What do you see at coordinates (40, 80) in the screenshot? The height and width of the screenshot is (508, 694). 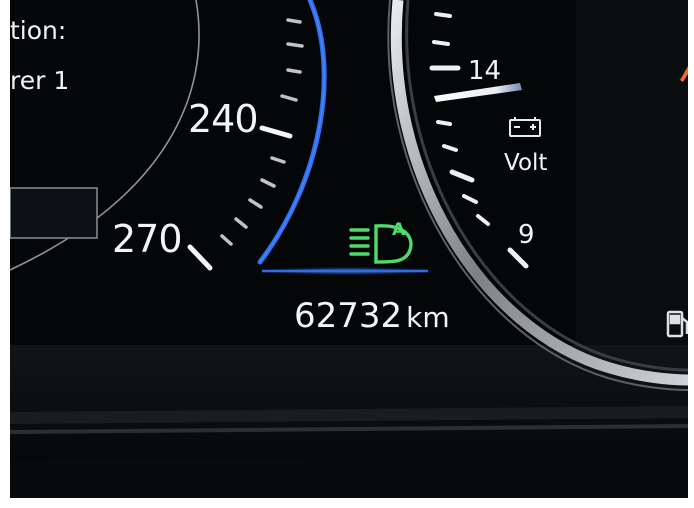 I see `info-display-line-2: rer 1` at bounding box center [40, 80].